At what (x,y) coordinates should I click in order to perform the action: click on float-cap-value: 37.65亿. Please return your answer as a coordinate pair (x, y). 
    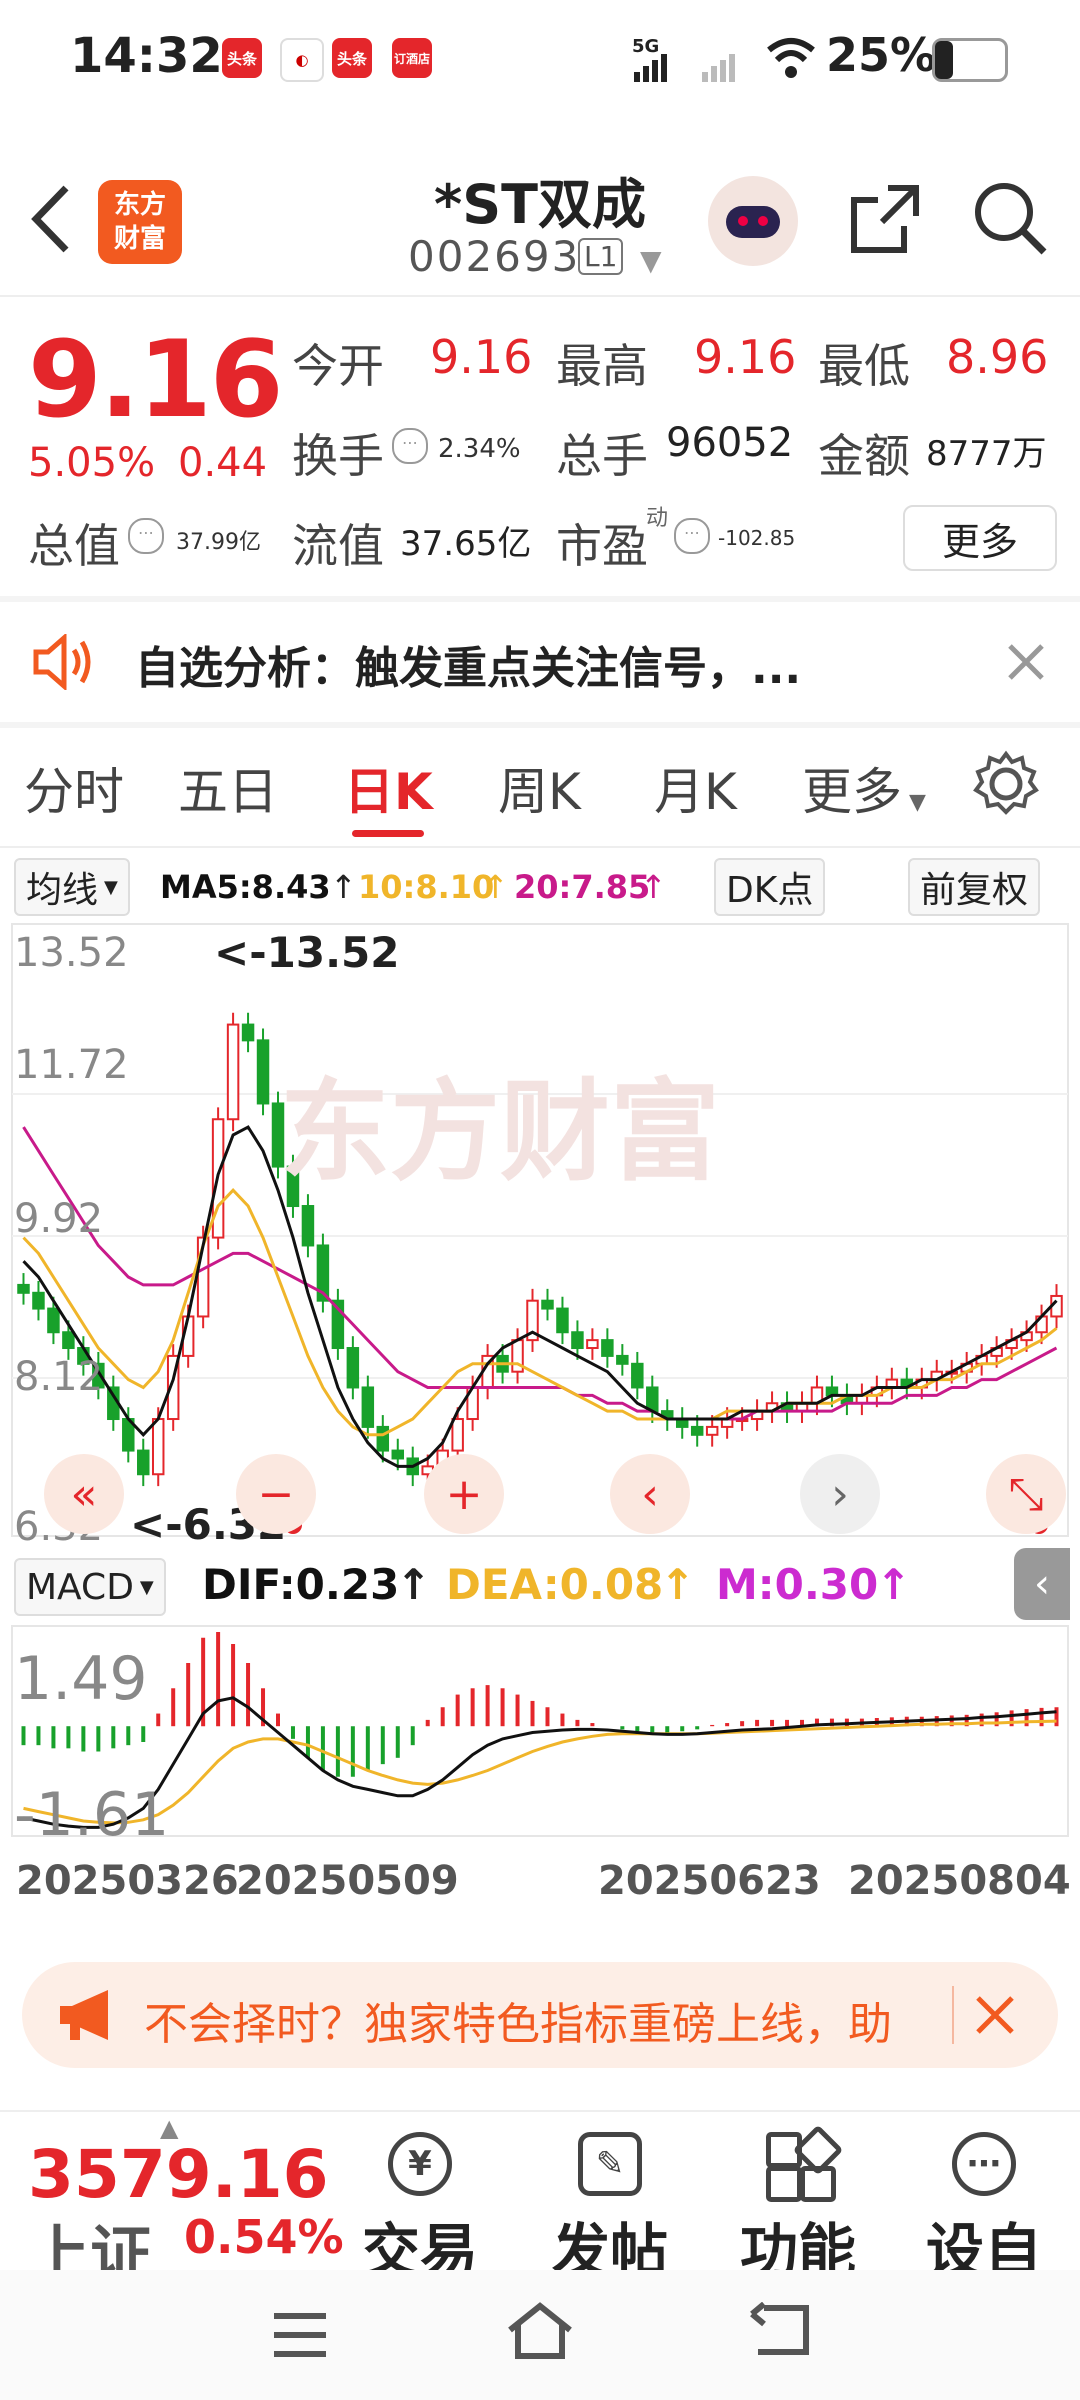
    Looking at the image, I should click on (466, 544).